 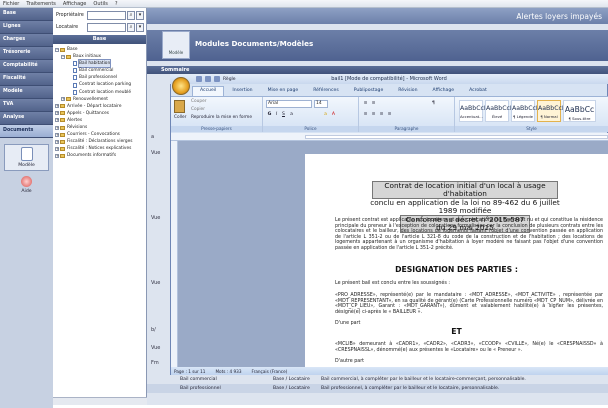 What do you see at coordinates (179, 106) in the screenshot?
I see `paste-icon` at bounding box center [179, 106].